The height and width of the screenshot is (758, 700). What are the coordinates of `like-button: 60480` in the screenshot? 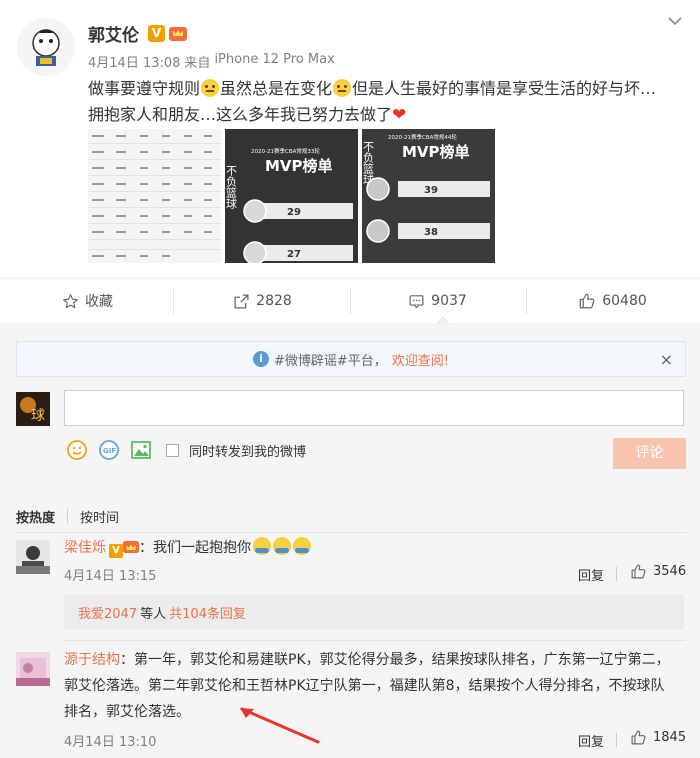 It's located at (612, 301).